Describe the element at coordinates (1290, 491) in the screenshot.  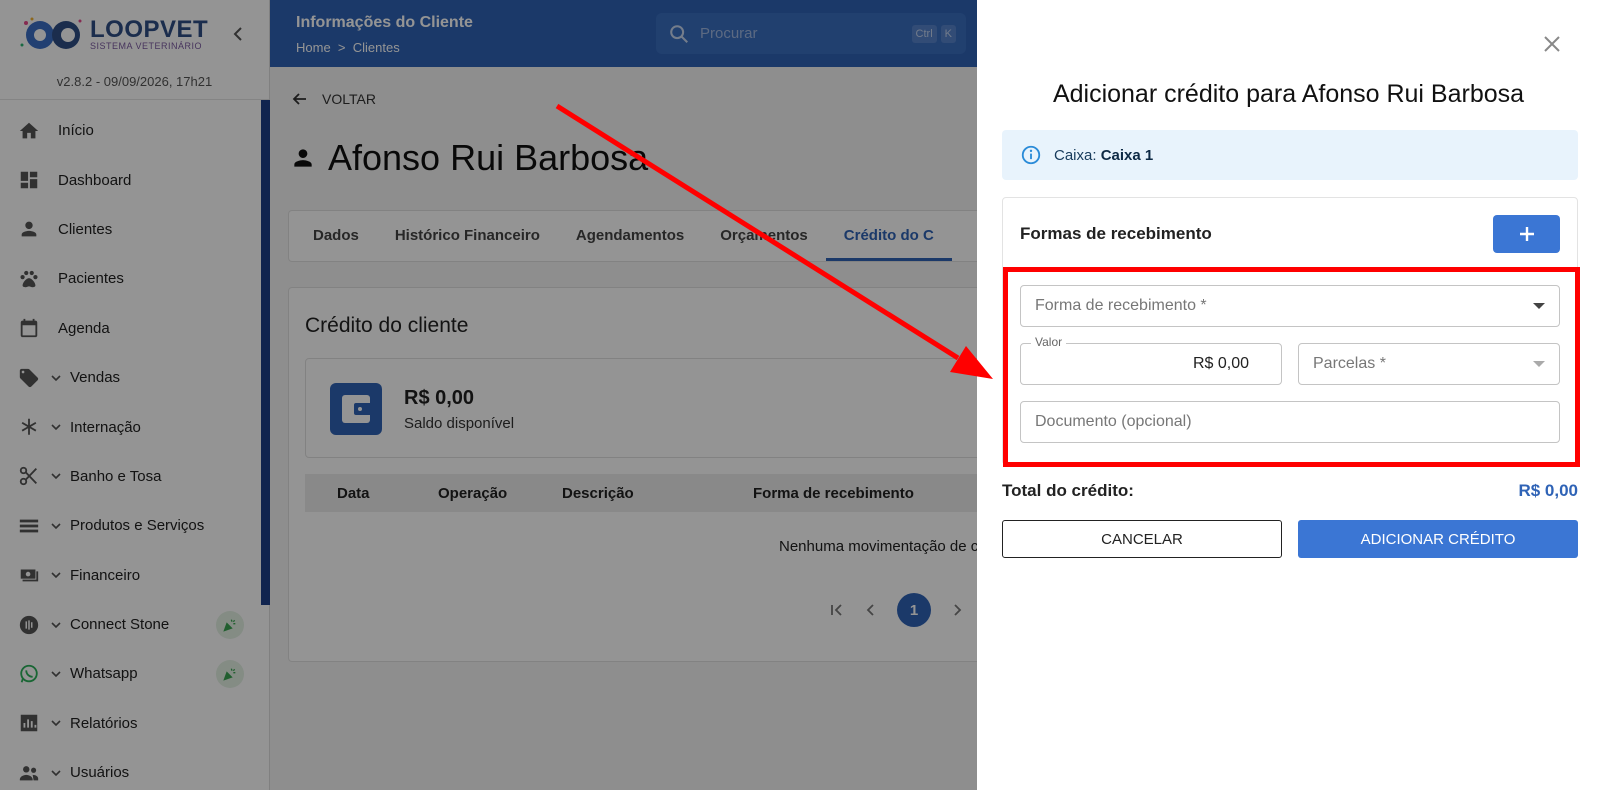
I see `credit-total-row: Total do crédito: R$ 0,00` at that location.